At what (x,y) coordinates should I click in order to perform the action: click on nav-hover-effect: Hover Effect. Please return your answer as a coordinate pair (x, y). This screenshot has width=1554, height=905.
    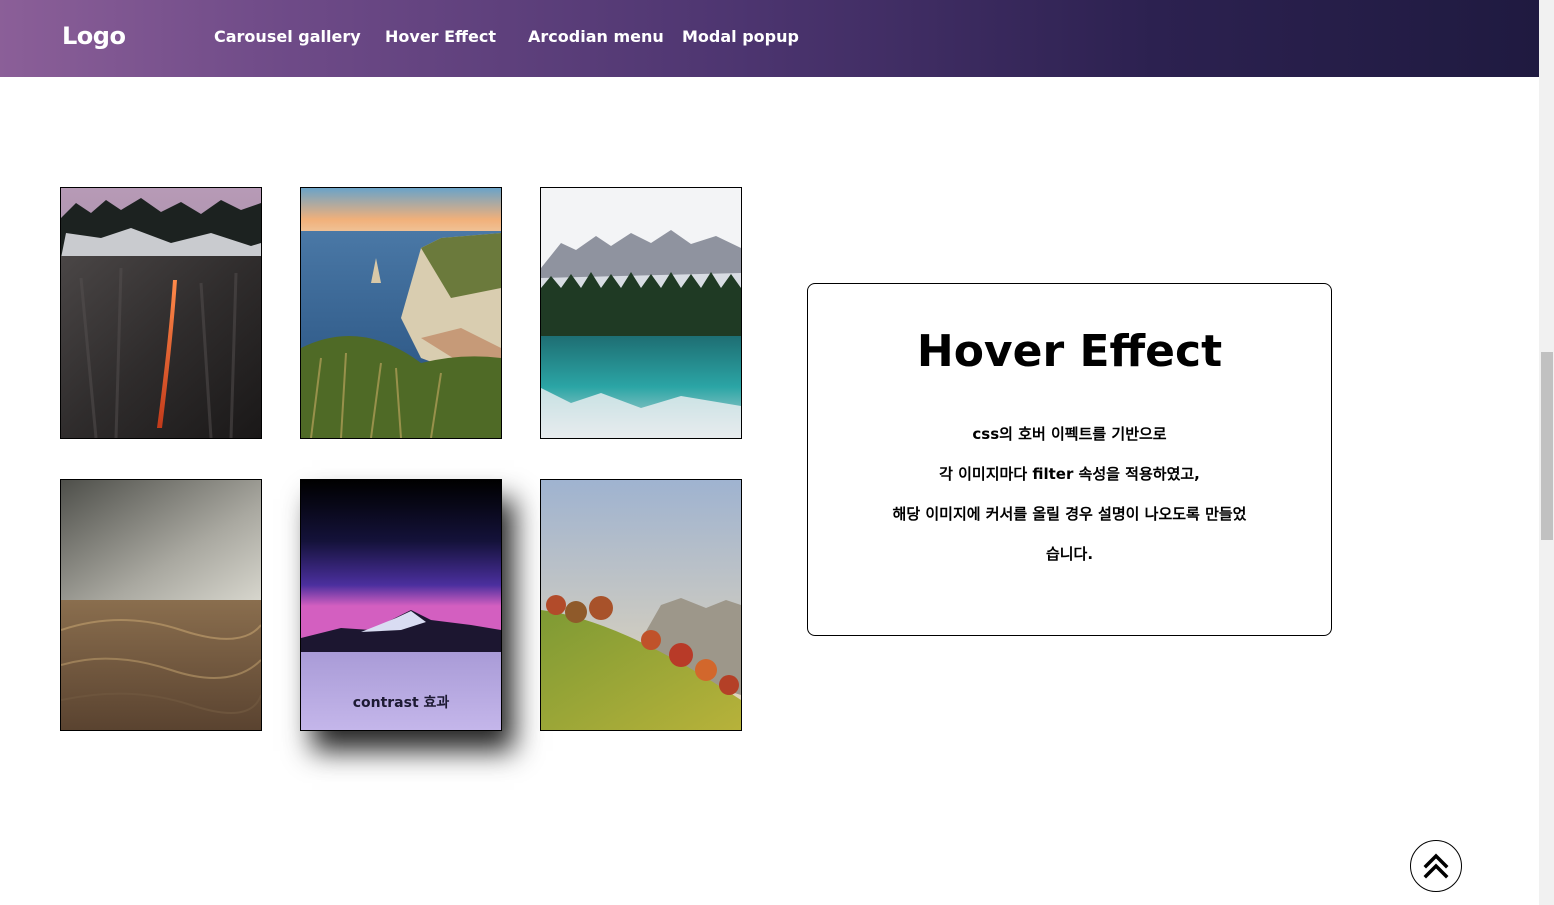
    Looking at the image, I should click on (440, 36).